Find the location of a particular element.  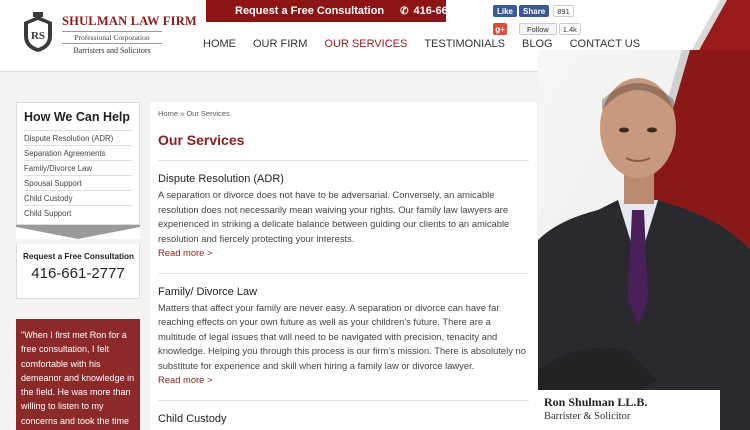

logo-corporation: Professional Corporation is located at coordinates (112, 37).